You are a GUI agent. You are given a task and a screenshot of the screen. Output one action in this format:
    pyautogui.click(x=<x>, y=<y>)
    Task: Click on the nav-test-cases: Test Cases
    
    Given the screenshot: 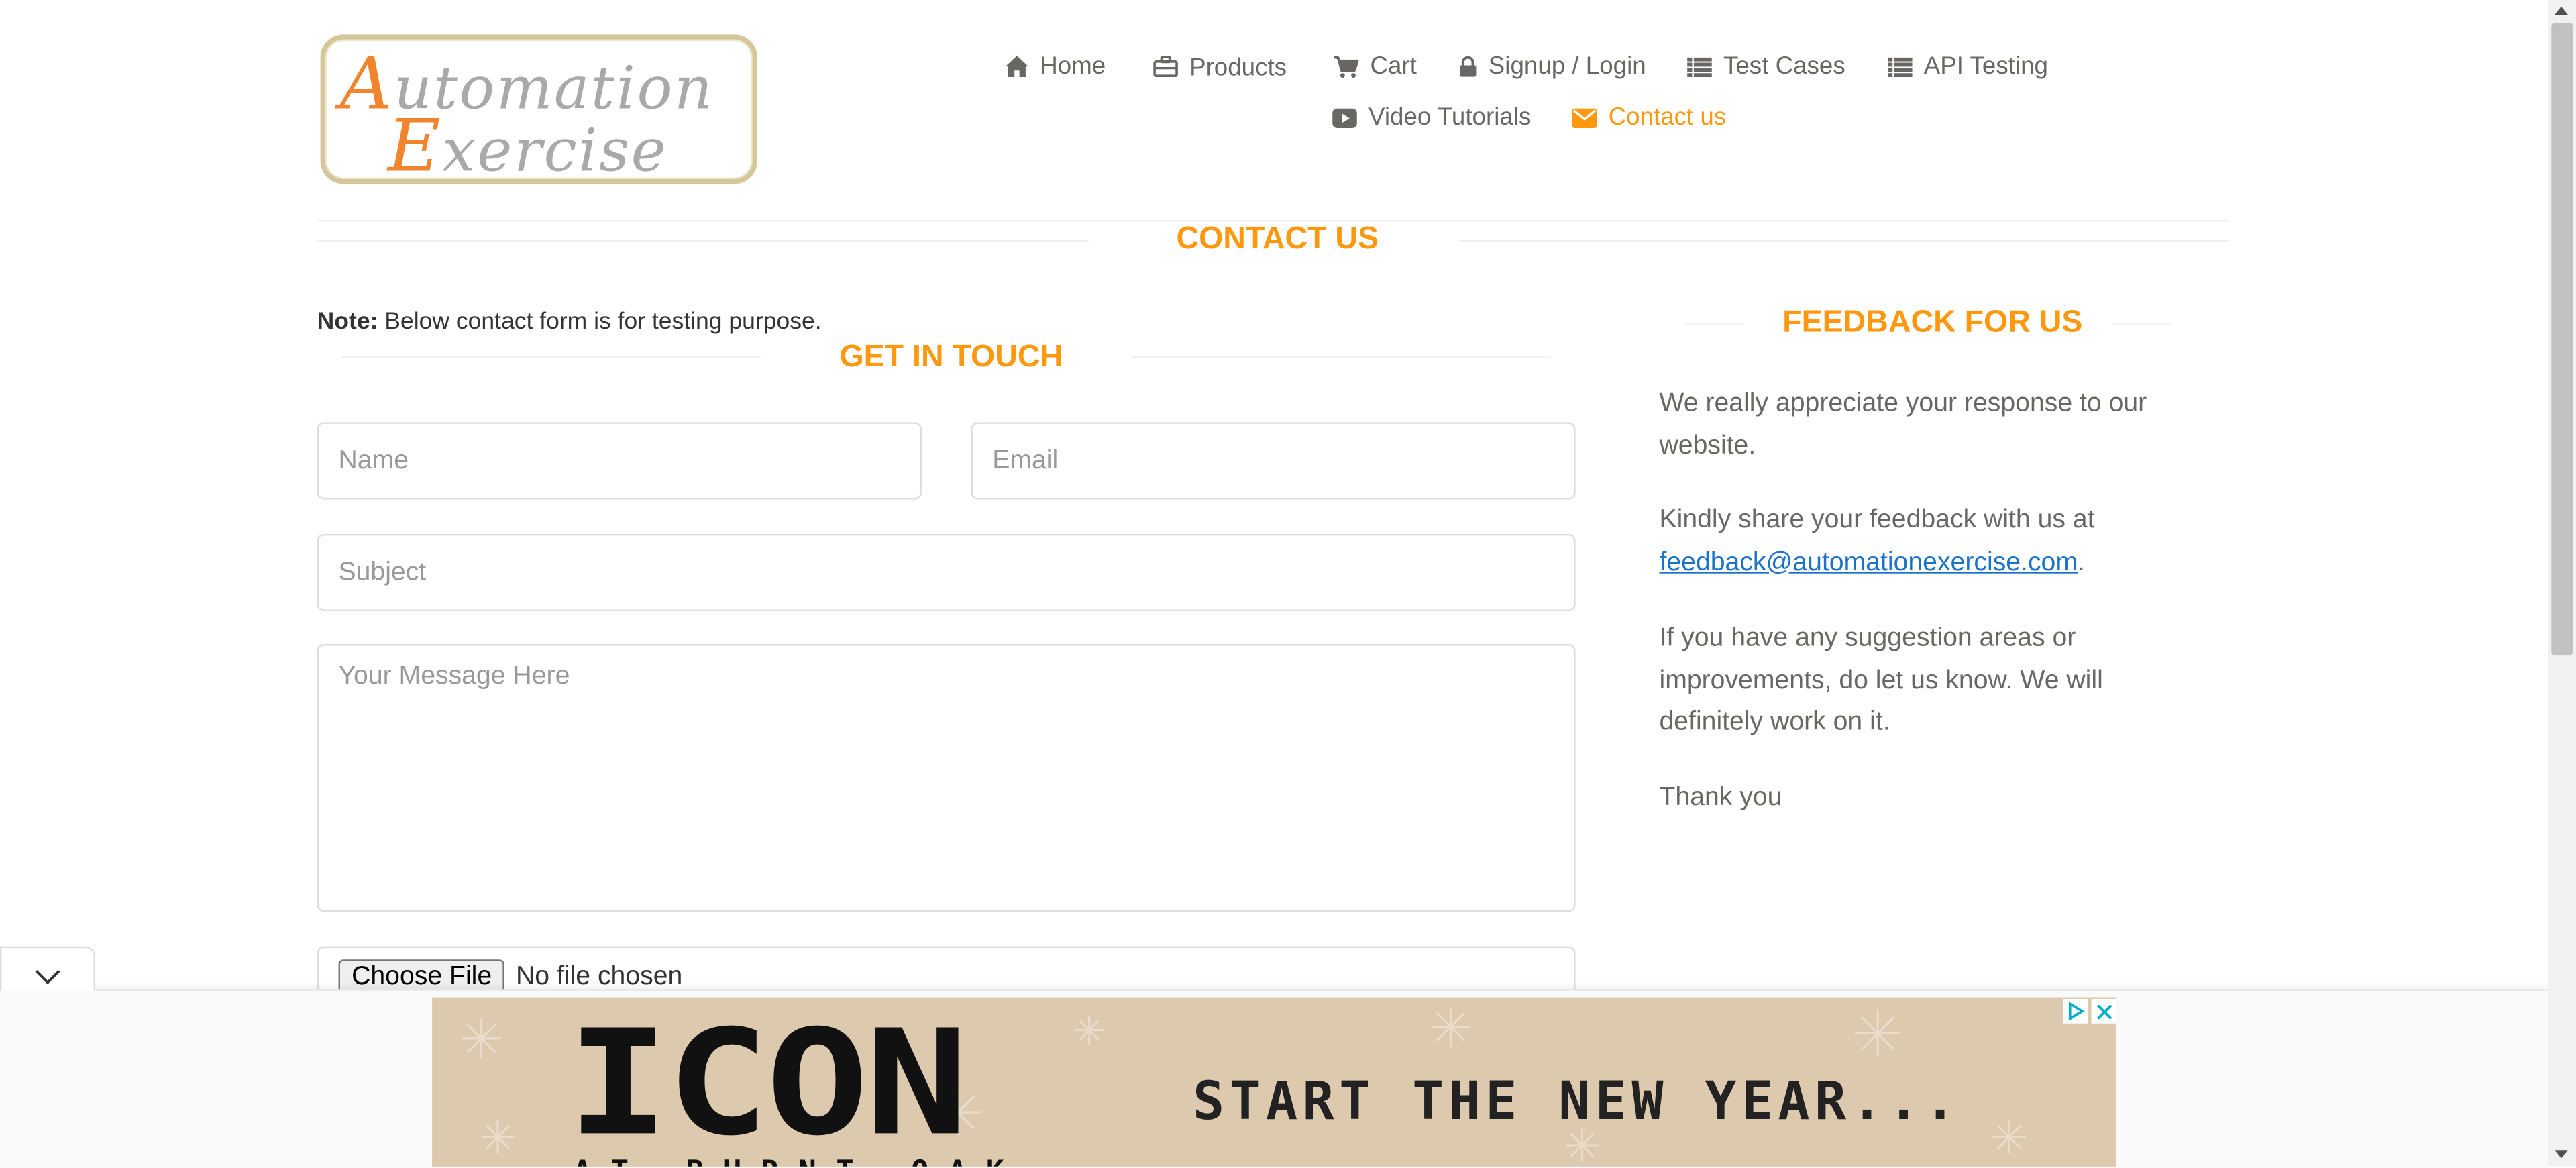 What is the action you would take?
    pyautogui.click(x=1766, y=66)
    